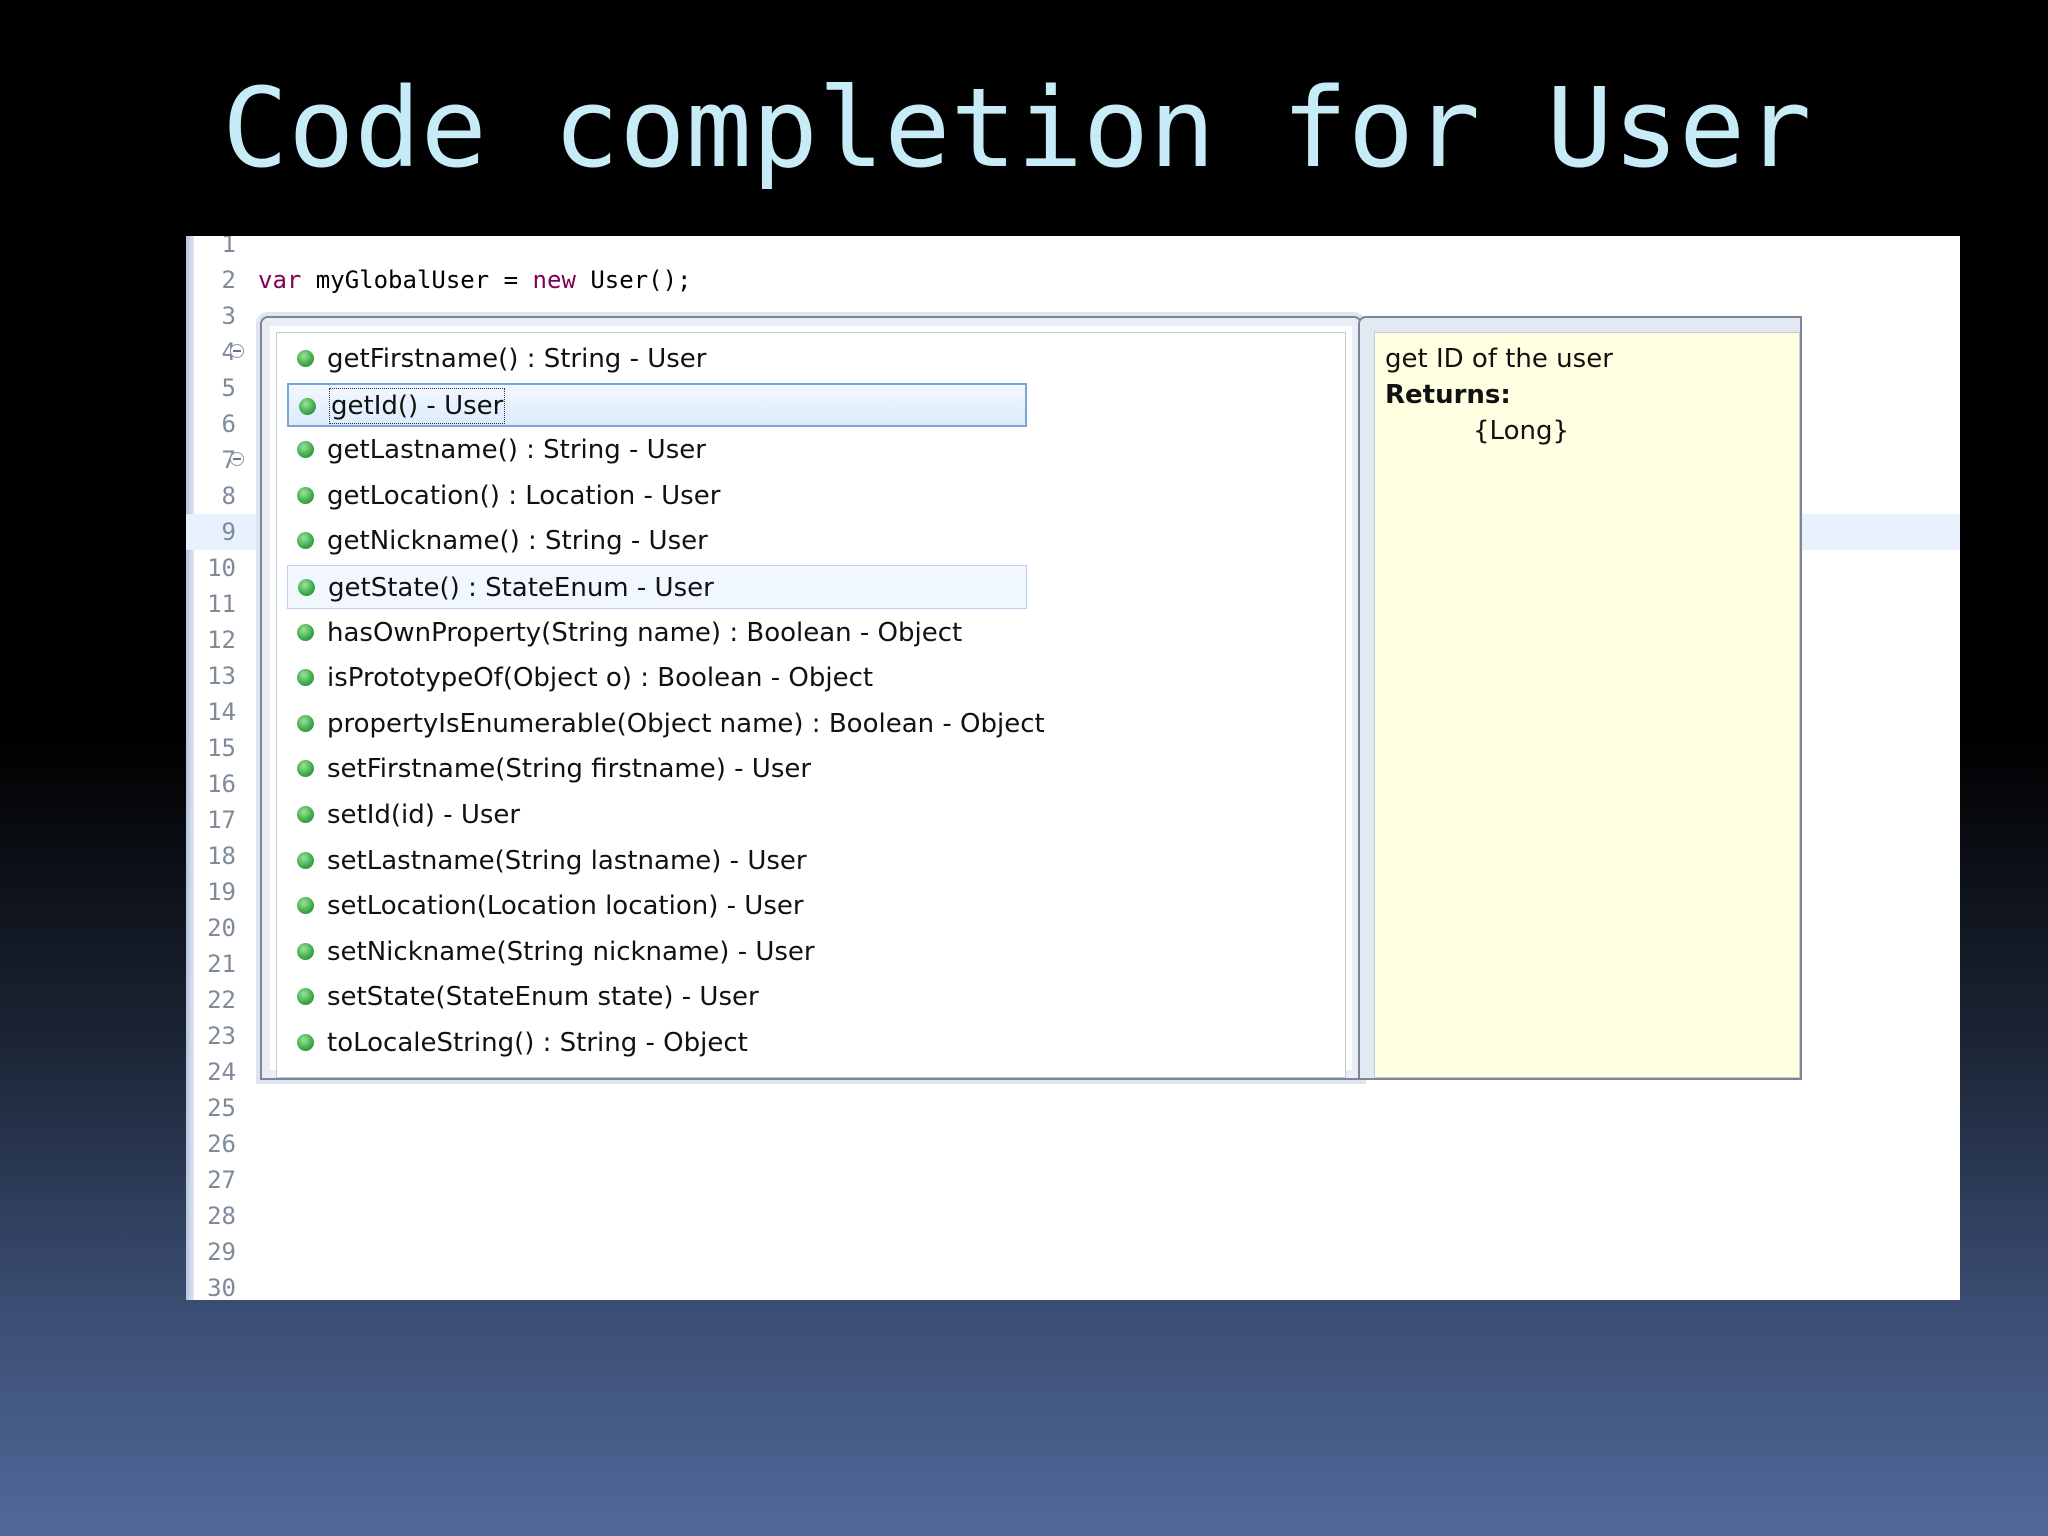  I want to click on line-number: 2, so click(228, 280).